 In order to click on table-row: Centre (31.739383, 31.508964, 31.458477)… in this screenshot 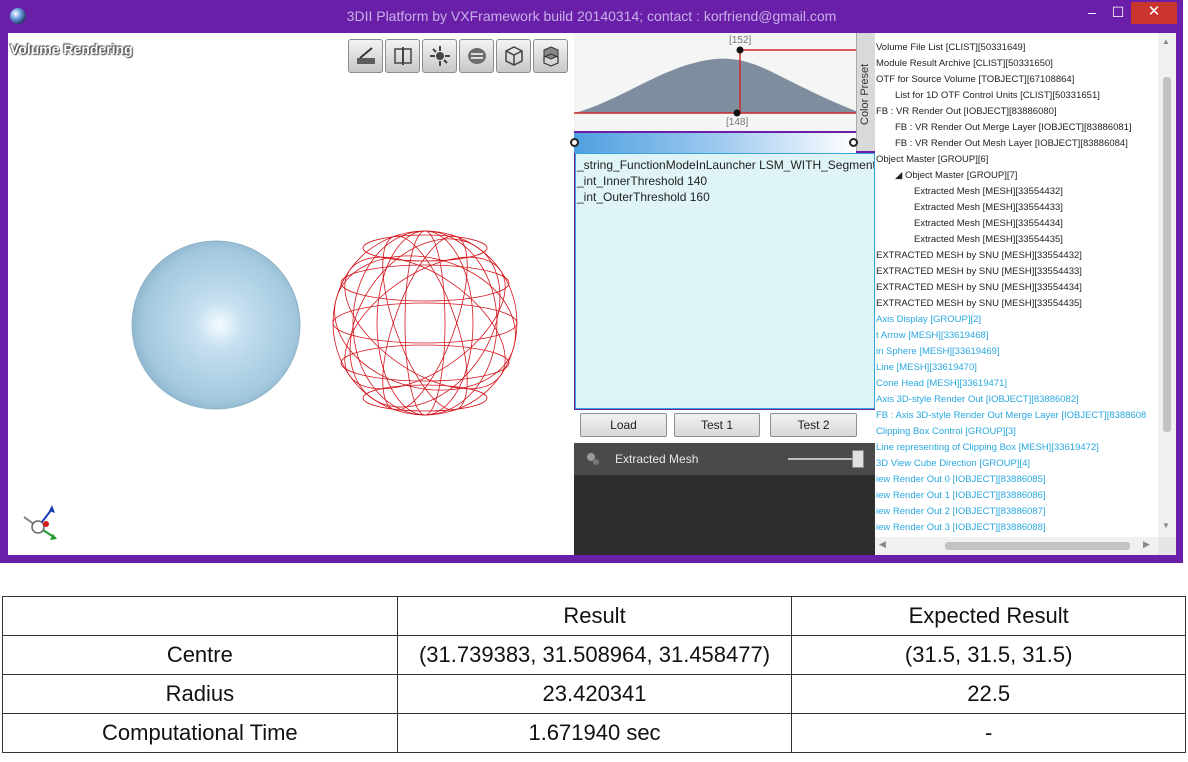, I will do `click(594, 655)`.